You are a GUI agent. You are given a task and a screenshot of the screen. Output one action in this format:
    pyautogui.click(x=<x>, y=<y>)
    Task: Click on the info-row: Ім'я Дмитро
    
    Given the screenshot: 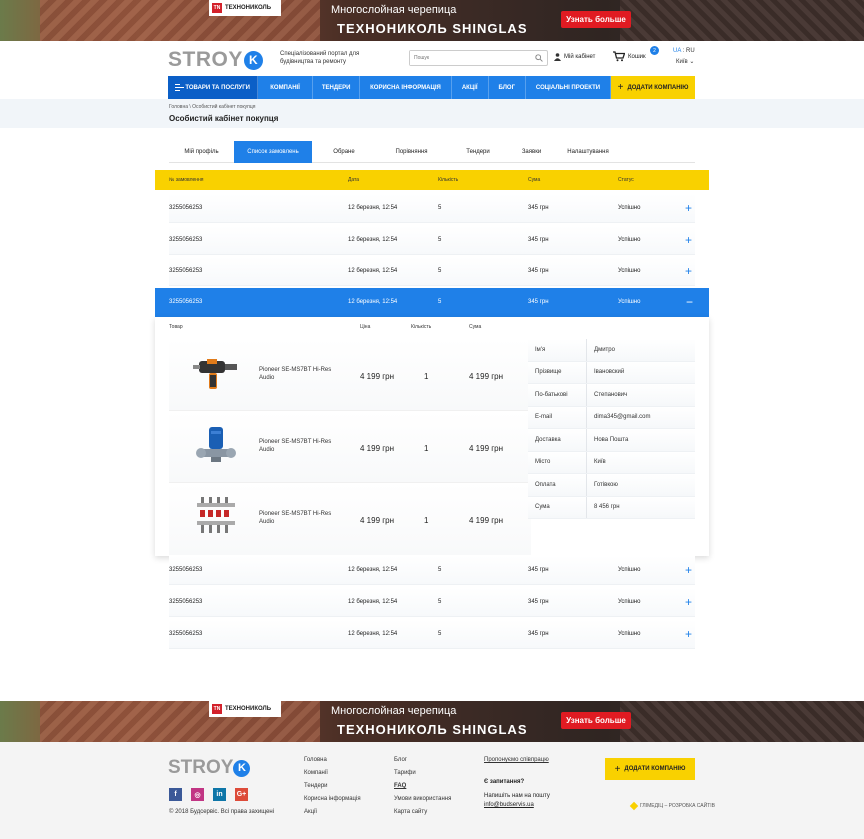 What is the action you would take?
    pyautogui.click(x=611, y=350)
    